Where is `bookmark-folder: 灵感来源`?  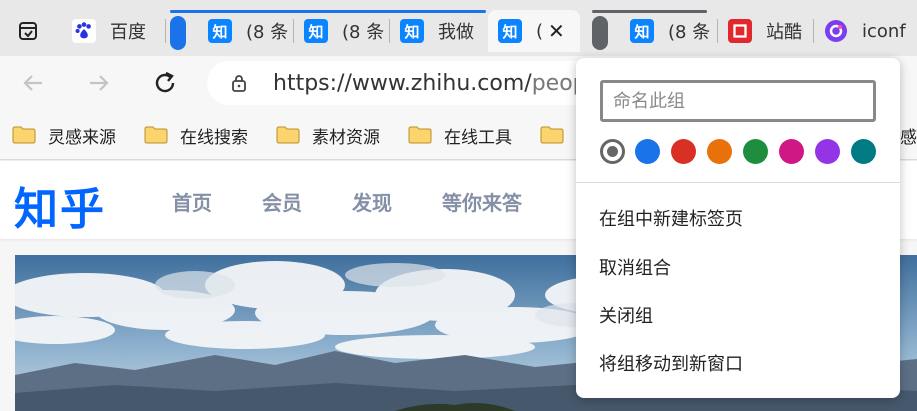
bookmark-folder: 灵感来源 is located at coordinates (64, 135).